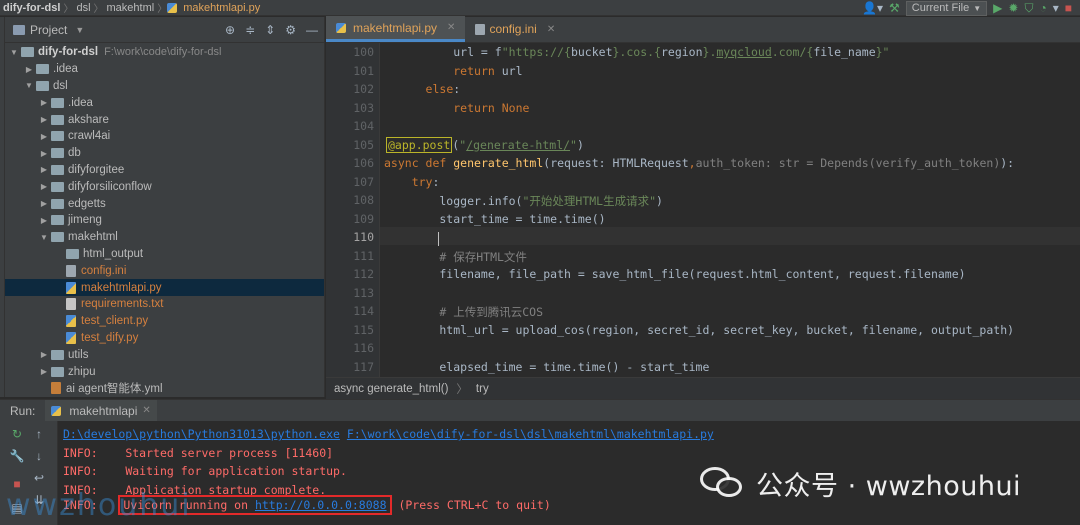 The image size is (1080, 525). I want to click on expand-icon: ⇕, so click(270, 30).